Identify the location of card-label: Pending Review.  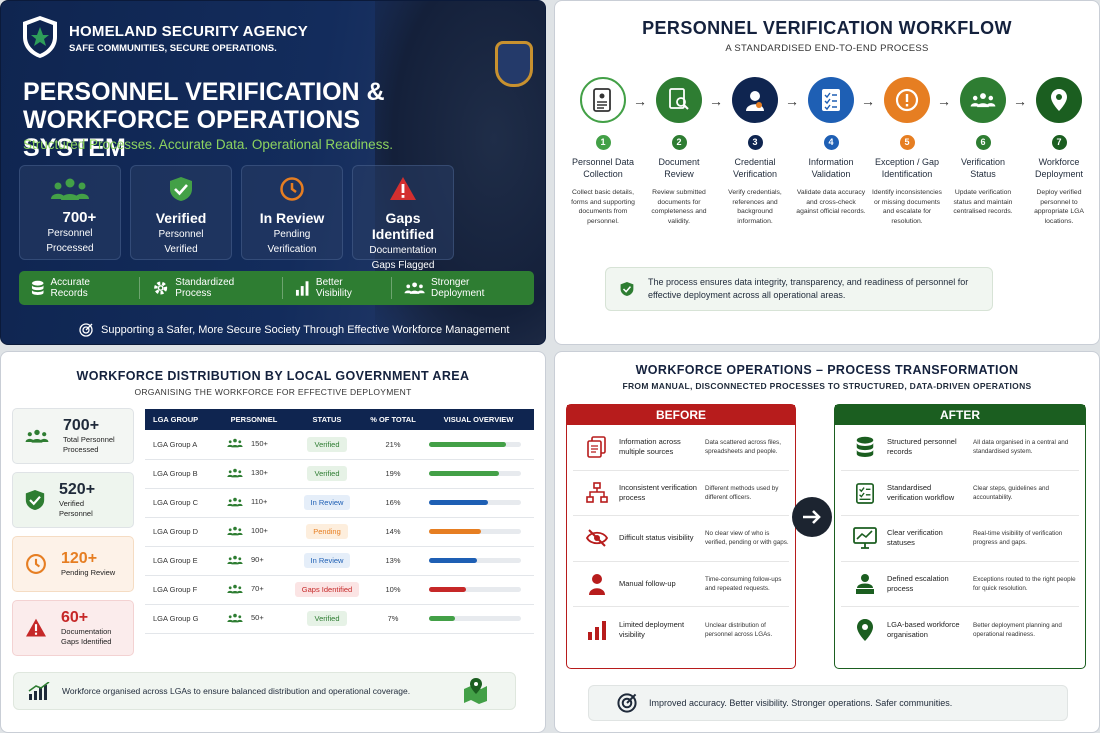
(88, 572).